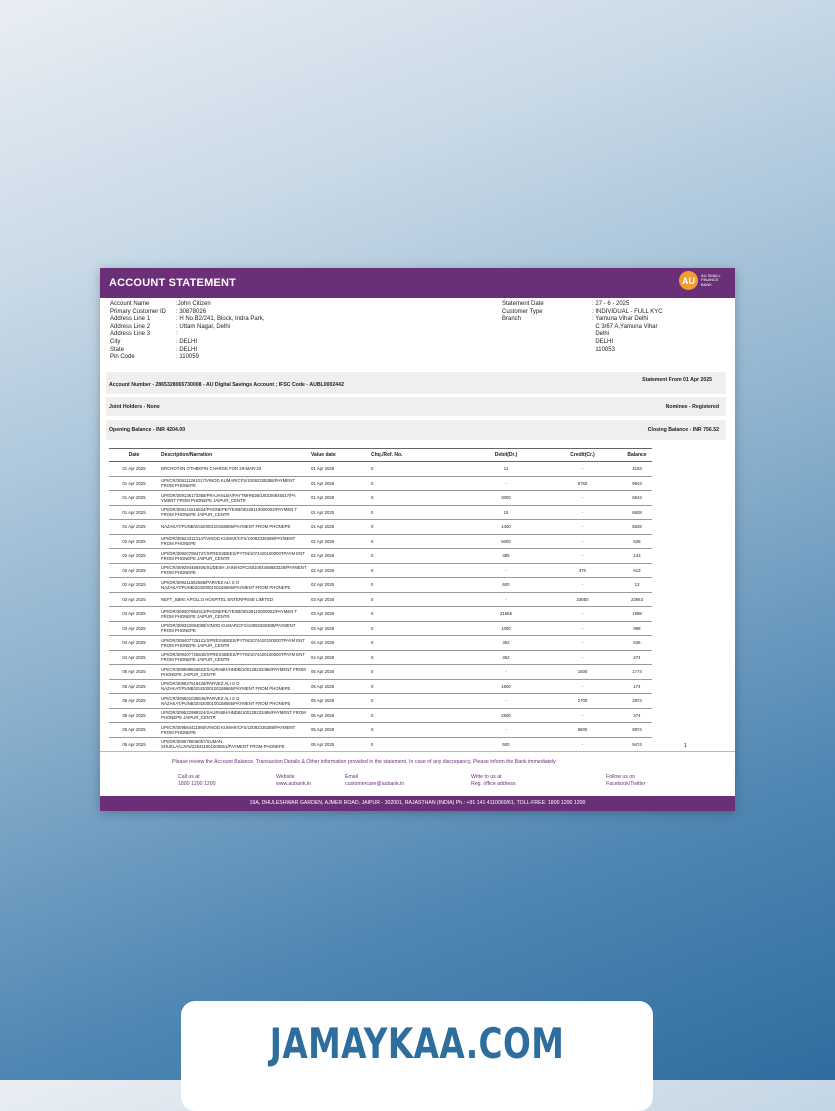 Image resolution: width=835 pixels, height=1111 pixels. What do you see at coordinates (187, 305) in the screenshot?
I see `customer-detail-row: Account Name:John Citizen` at bounding box center [187, 305].